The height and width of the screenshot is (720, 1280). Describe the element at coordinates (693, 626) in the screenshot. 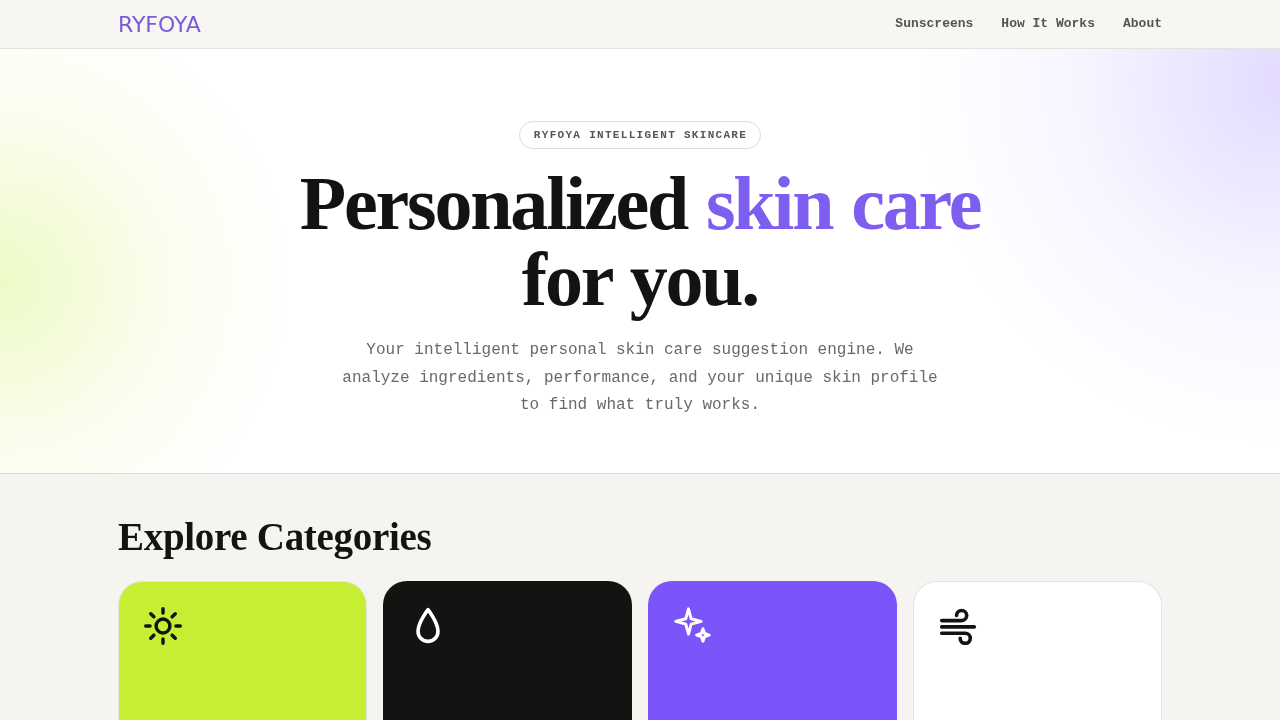

I see `sparkles-icon` at that location.